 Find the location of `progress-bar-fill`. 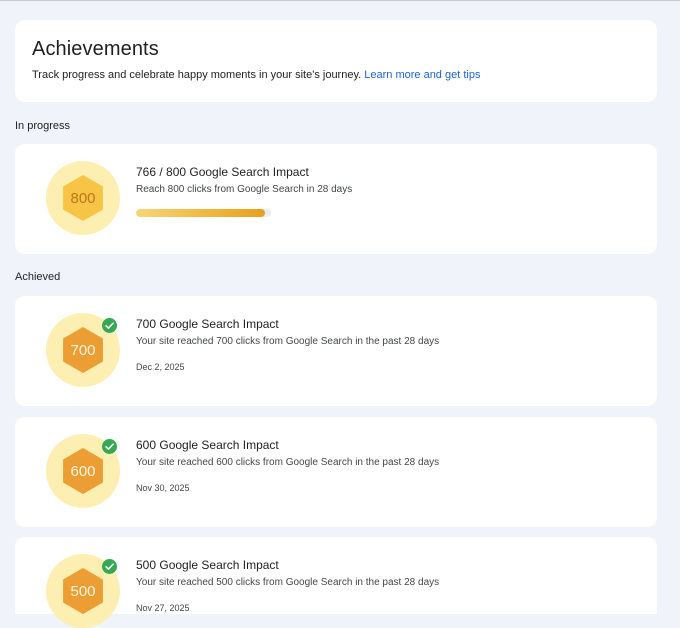

progress-bar-fill is located at coordinates (201, 213).